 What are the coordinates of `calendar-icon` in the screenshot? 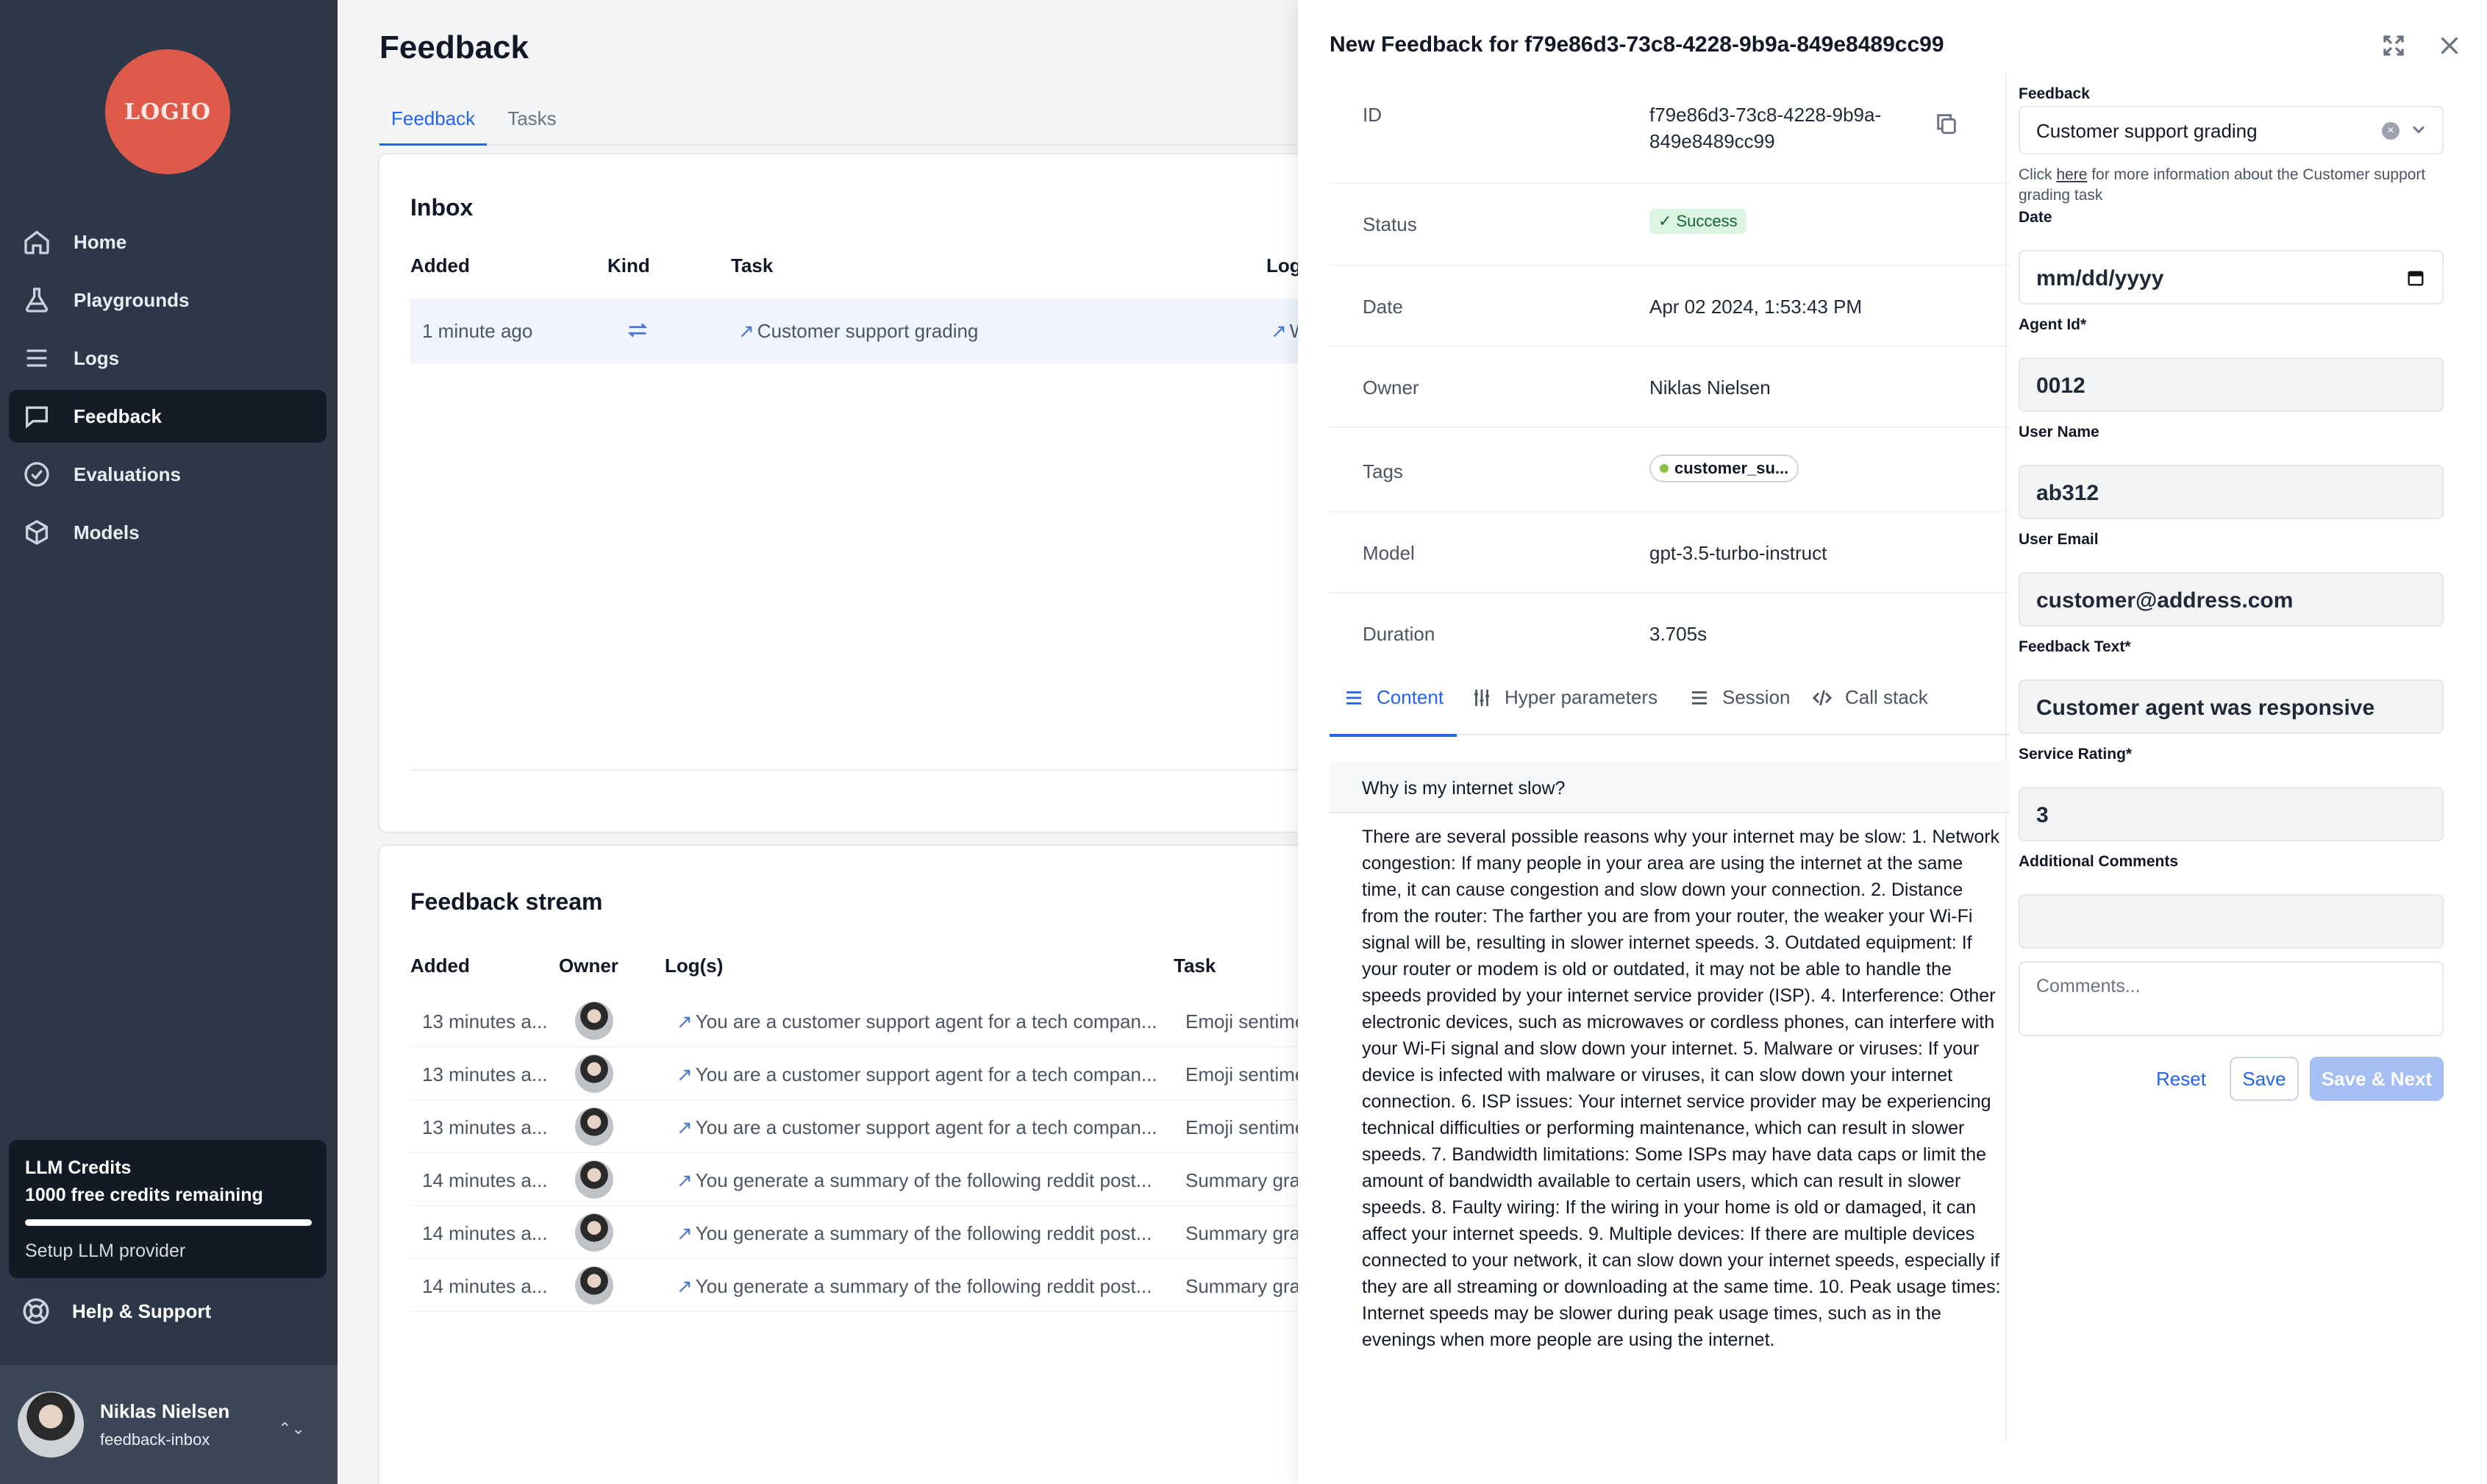 It's located at (2415, 278).